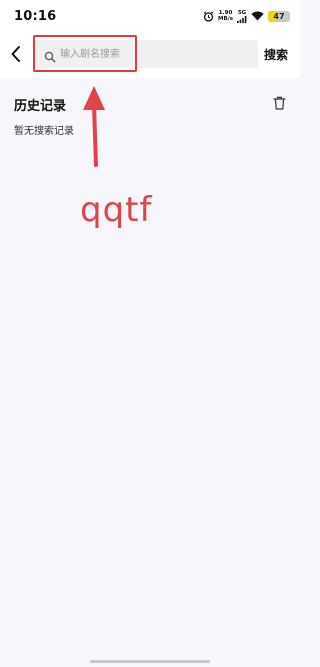 This screenshot has height=667, width=320. What do you see at coordinates (208, 16) in the screenshot?
I see `alarm-icon` at bounding box center [208, 16].